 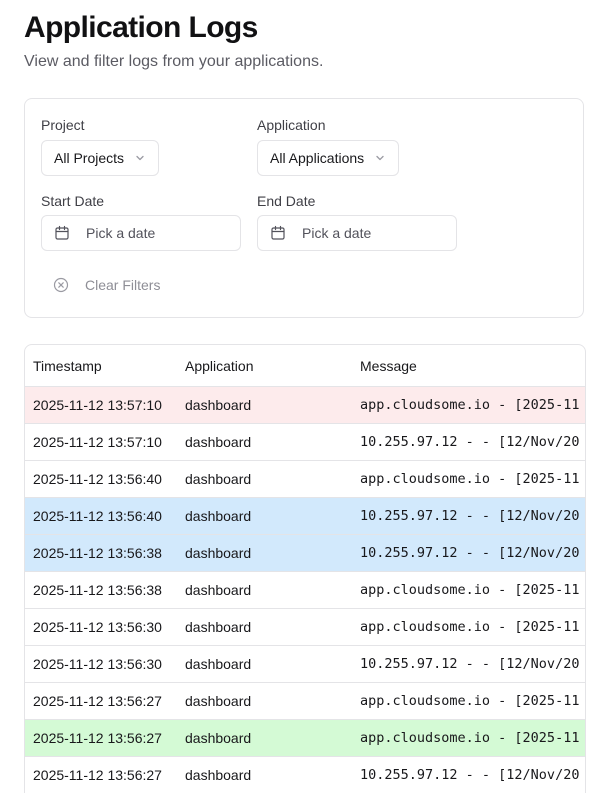 I want to click on end-date-placeholder: Pick a date, so click(x=337, y=233).